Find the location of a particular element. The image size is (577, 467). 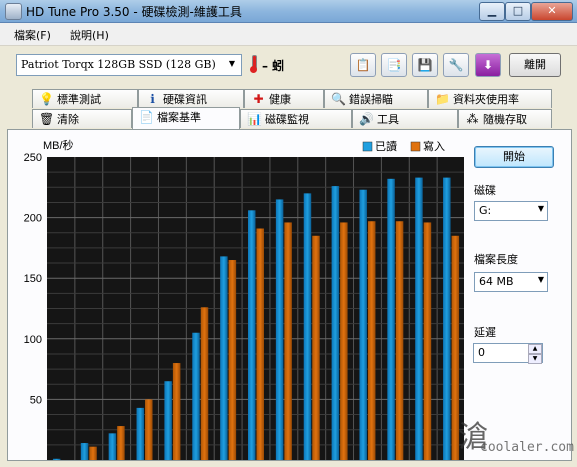

drive-select-value: Patriot Torqx 128GB SSD (128 GB) is located at coordinates (118, 64).